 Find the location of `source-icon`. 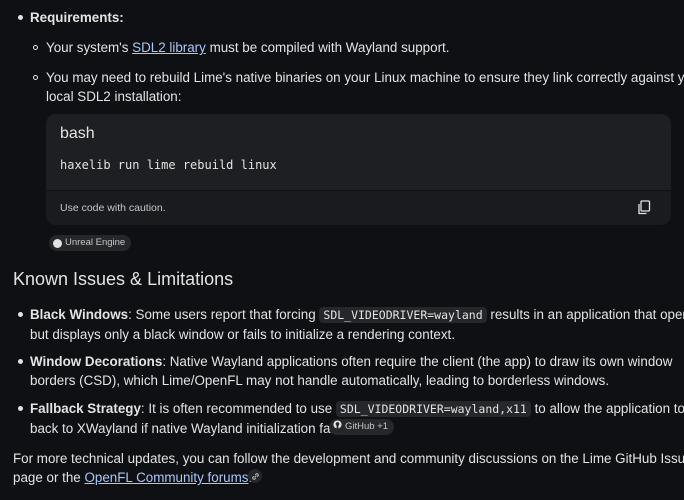

source-icon is located at coordinates (57, 243).